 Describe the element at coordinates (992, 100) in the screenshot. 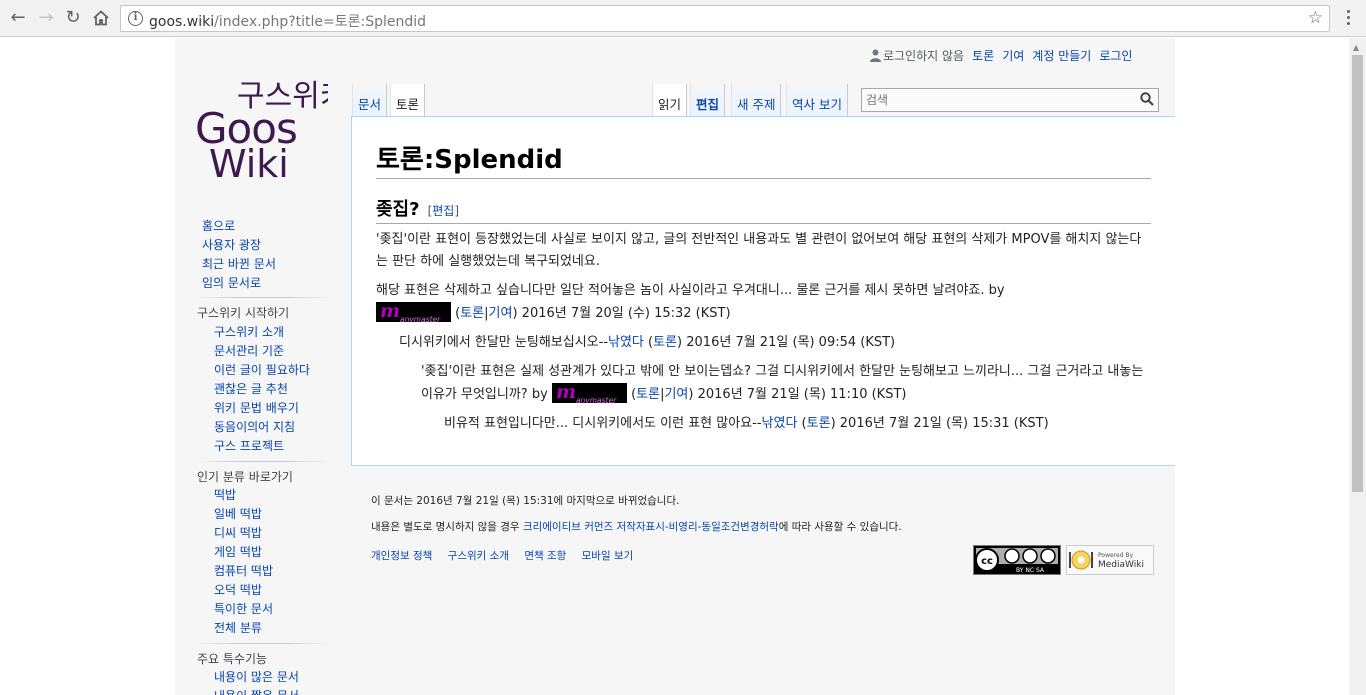

I see `search-input` at that location.